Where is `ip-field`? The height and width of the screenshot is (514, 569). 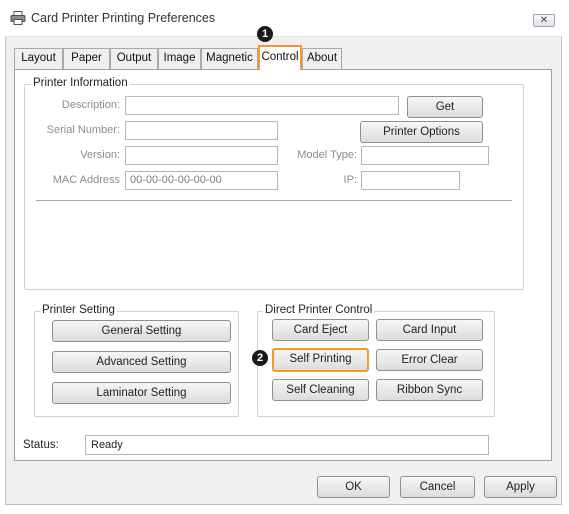
ip-field is located at coordinates (410, 180).